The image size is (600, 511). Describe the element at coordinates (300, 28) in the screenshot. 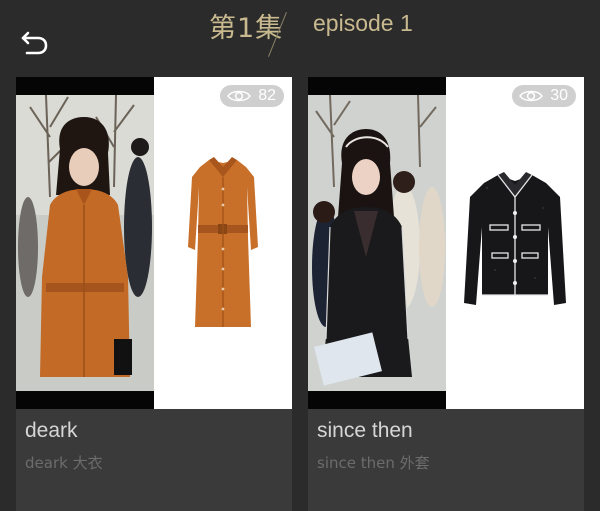

I see `header: 第1集 episode 1` at that location.